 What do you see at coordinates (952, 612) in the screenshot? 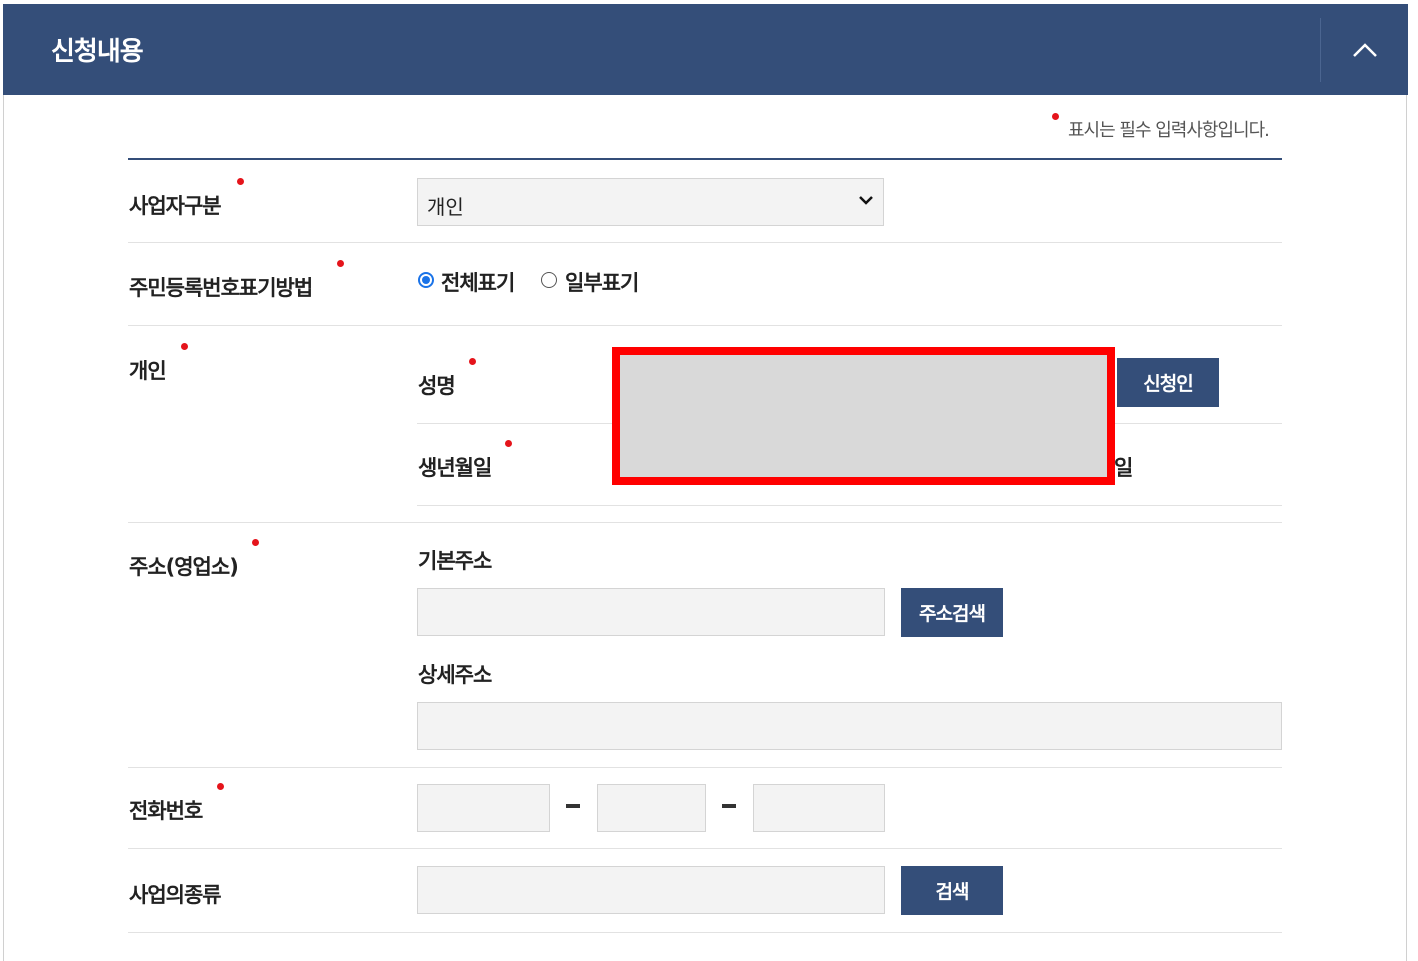
I see `address-search-button: 주소검색` at bounding box center [952, 612].